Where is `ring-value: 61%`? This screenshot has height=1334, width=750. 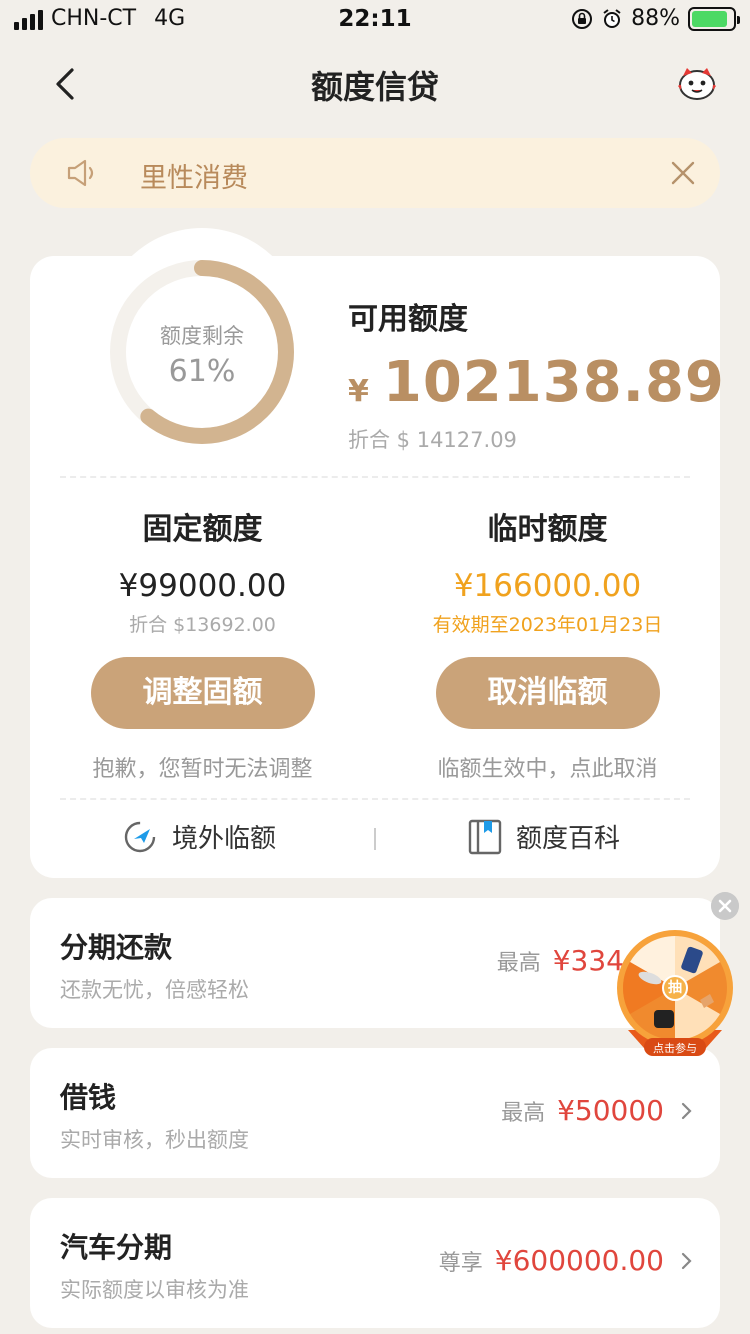 ring-value: 61% is located at coordinates (202, 371).